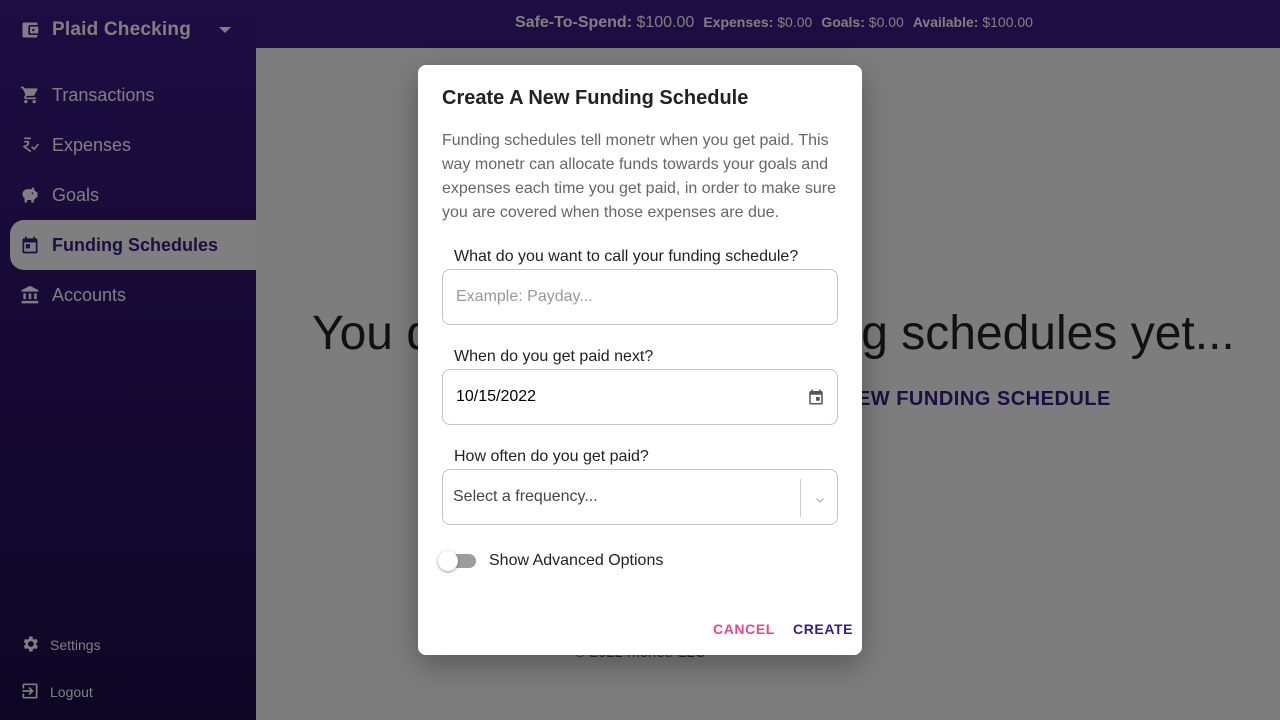 Image resolution: width=1280 pixels, height=720 pixels. Describe the element at coordinates (621, 297) in the screenshot. I see `schedule-name-input` at that location.